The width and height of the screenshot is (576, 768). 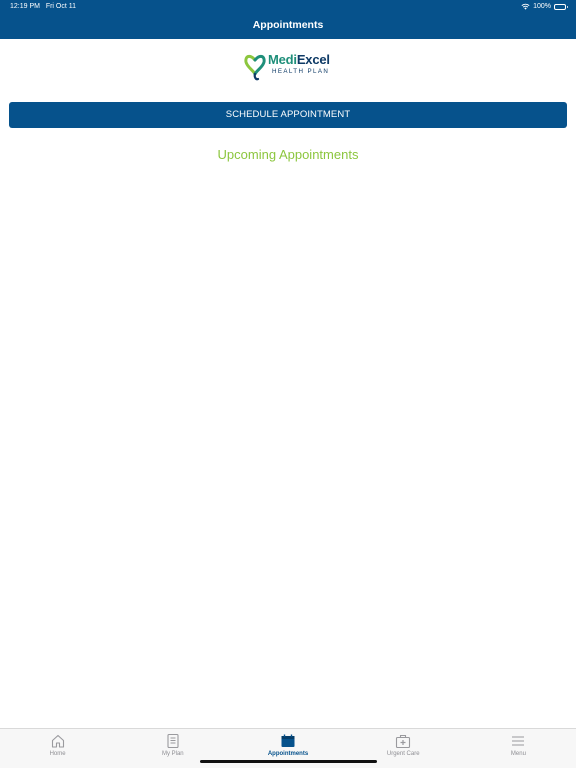 I want to click on tab-menu: Menu, so click(x=518, y=748).